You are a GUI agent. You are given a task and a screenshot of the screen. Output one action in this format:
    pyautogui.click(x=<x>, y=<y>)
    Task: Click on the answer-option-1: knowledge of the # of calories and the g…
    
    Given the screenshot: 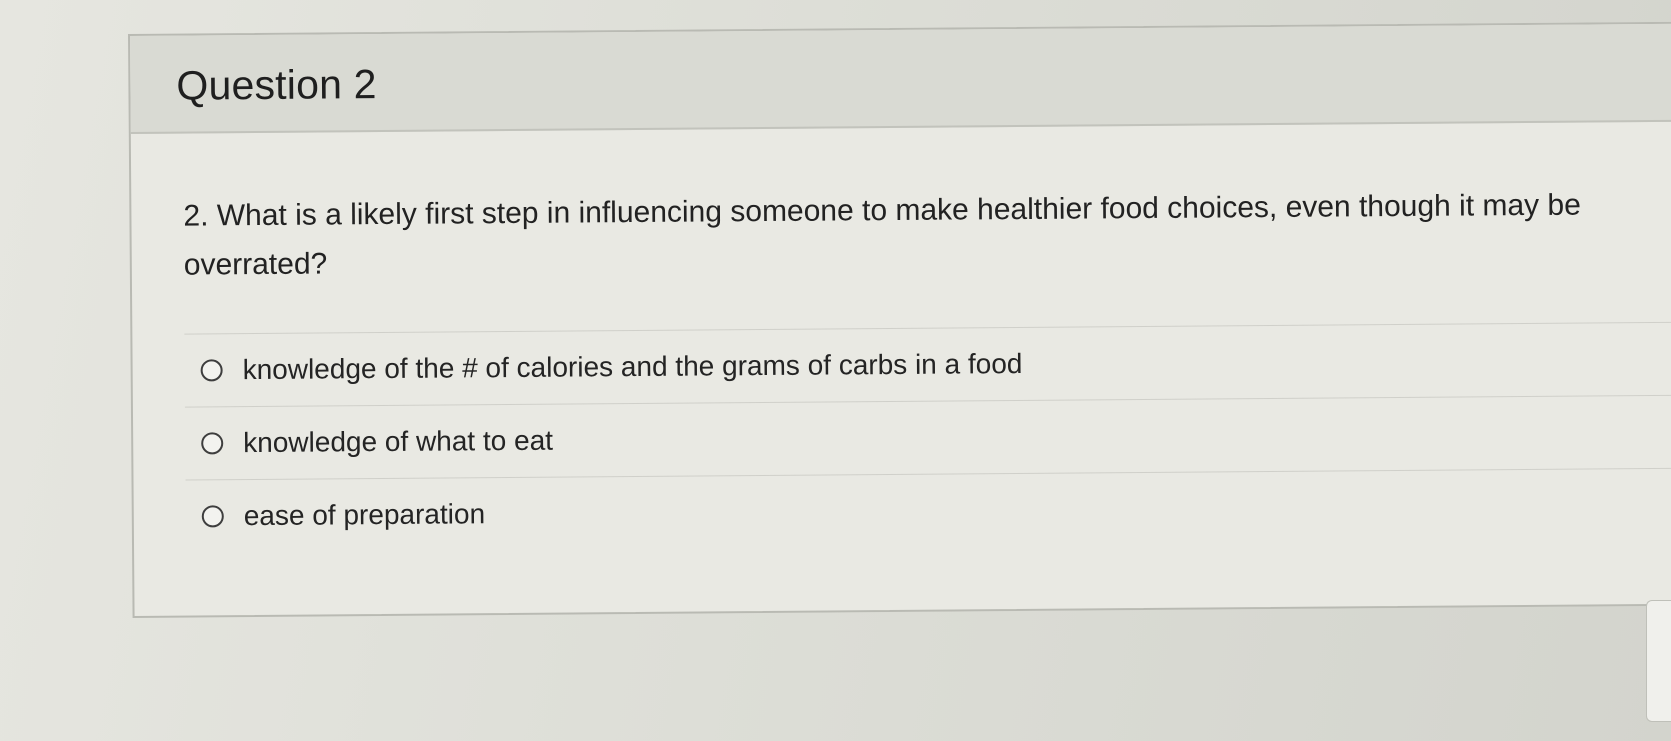 What is the action you would take?
    pyautogui.click(x=927, y=364)
    